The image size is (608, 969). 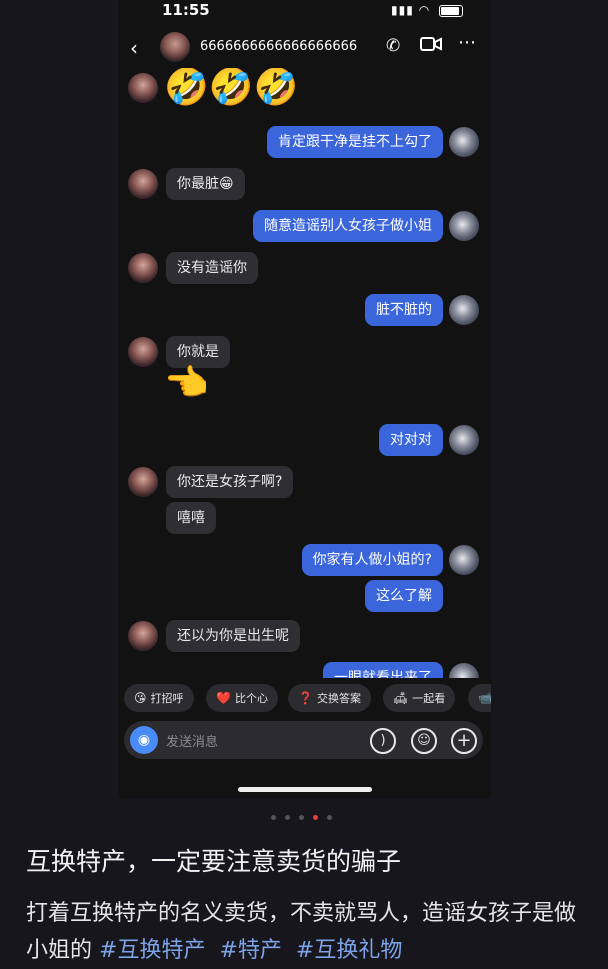 What do you see at coordinates (223, 698) in the screenshot?
I see `quick-action-icon: ❤️` at bounding box center [223, 698].